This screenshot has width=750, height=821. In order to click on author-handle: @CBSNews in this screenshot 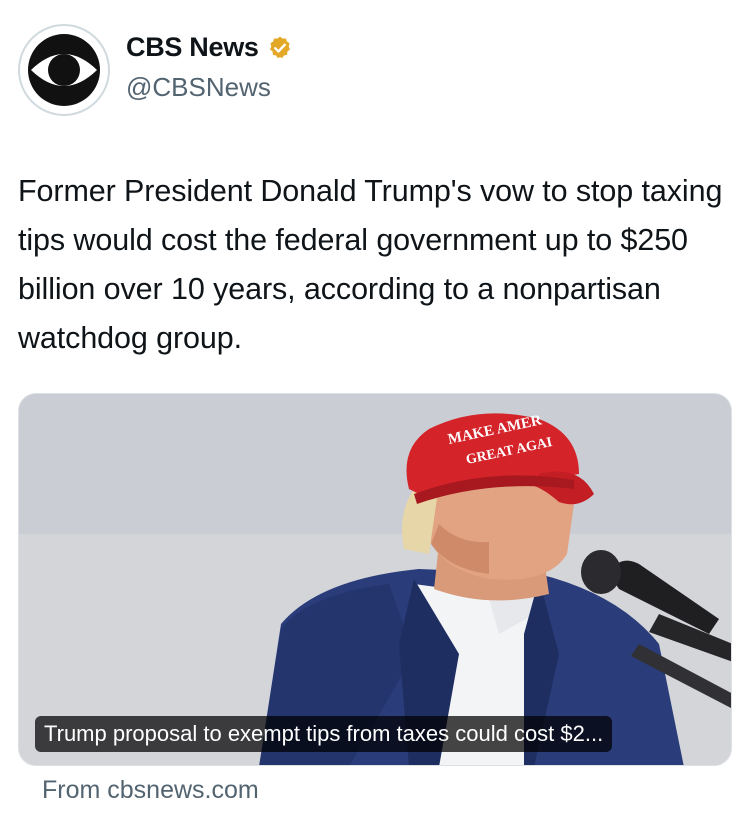, I will do `click(198, 87)`.